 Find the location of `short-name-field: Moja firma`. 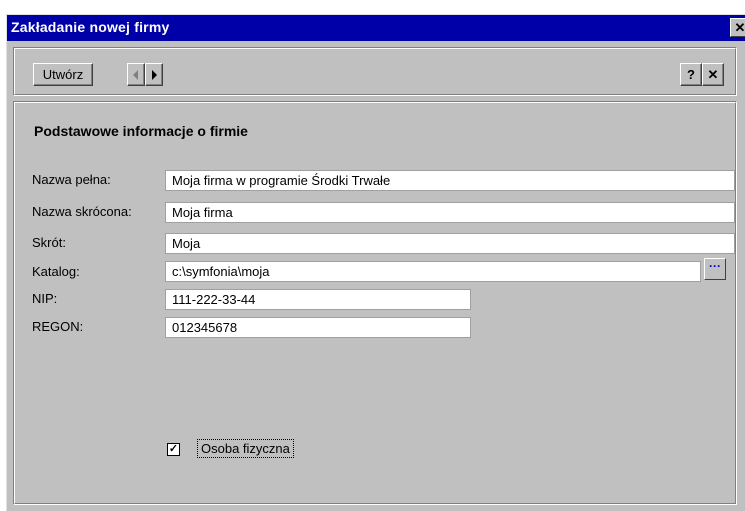

short-name-field: Moja firma is located at coordinates (450, 212).